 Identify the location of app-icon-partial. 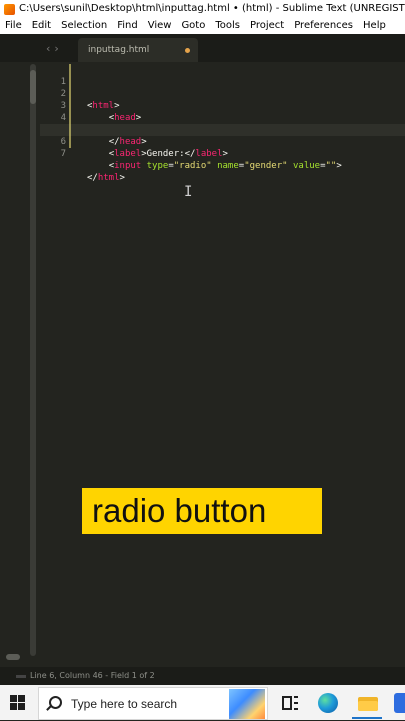
(399, 703).